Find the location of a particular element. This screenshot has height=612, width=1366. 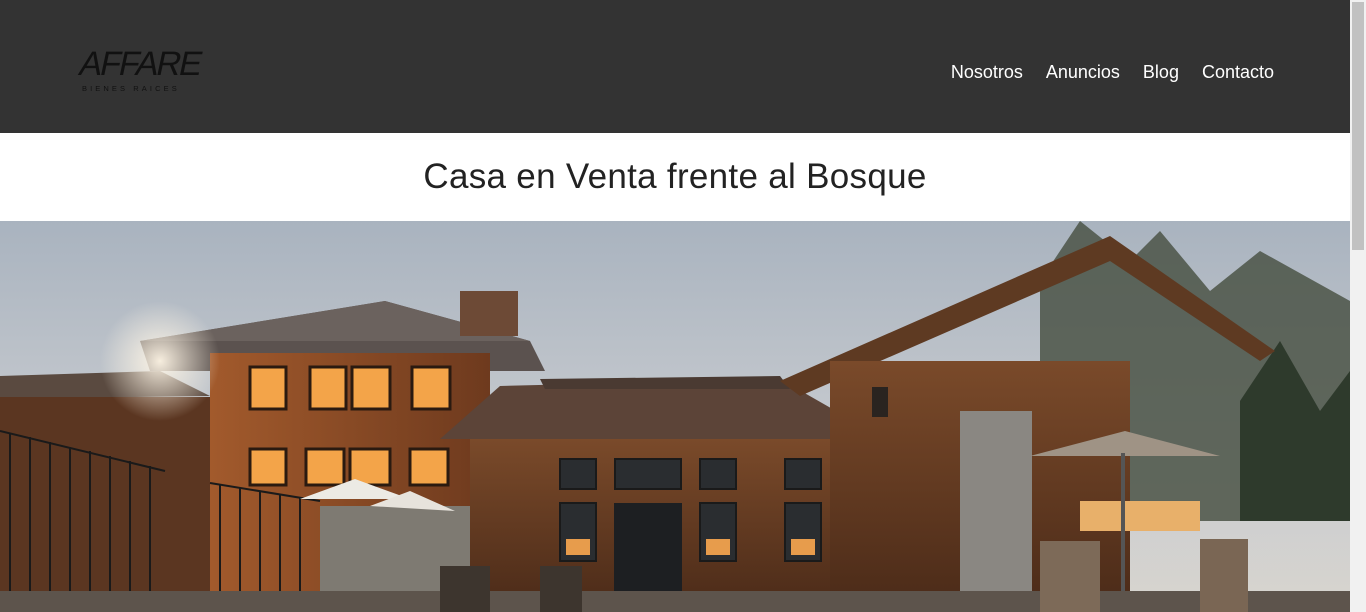

scrollbar-thumb is located at coordinates (1358, 126).